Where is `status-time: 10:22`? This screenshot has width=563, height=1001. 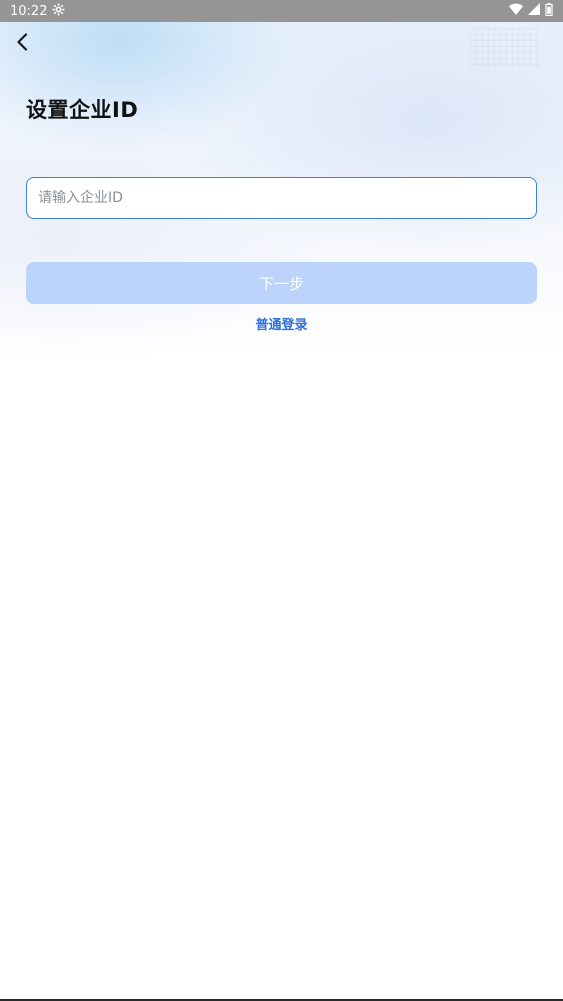
status-time: 10:22 is located at coordinates (29, 11).